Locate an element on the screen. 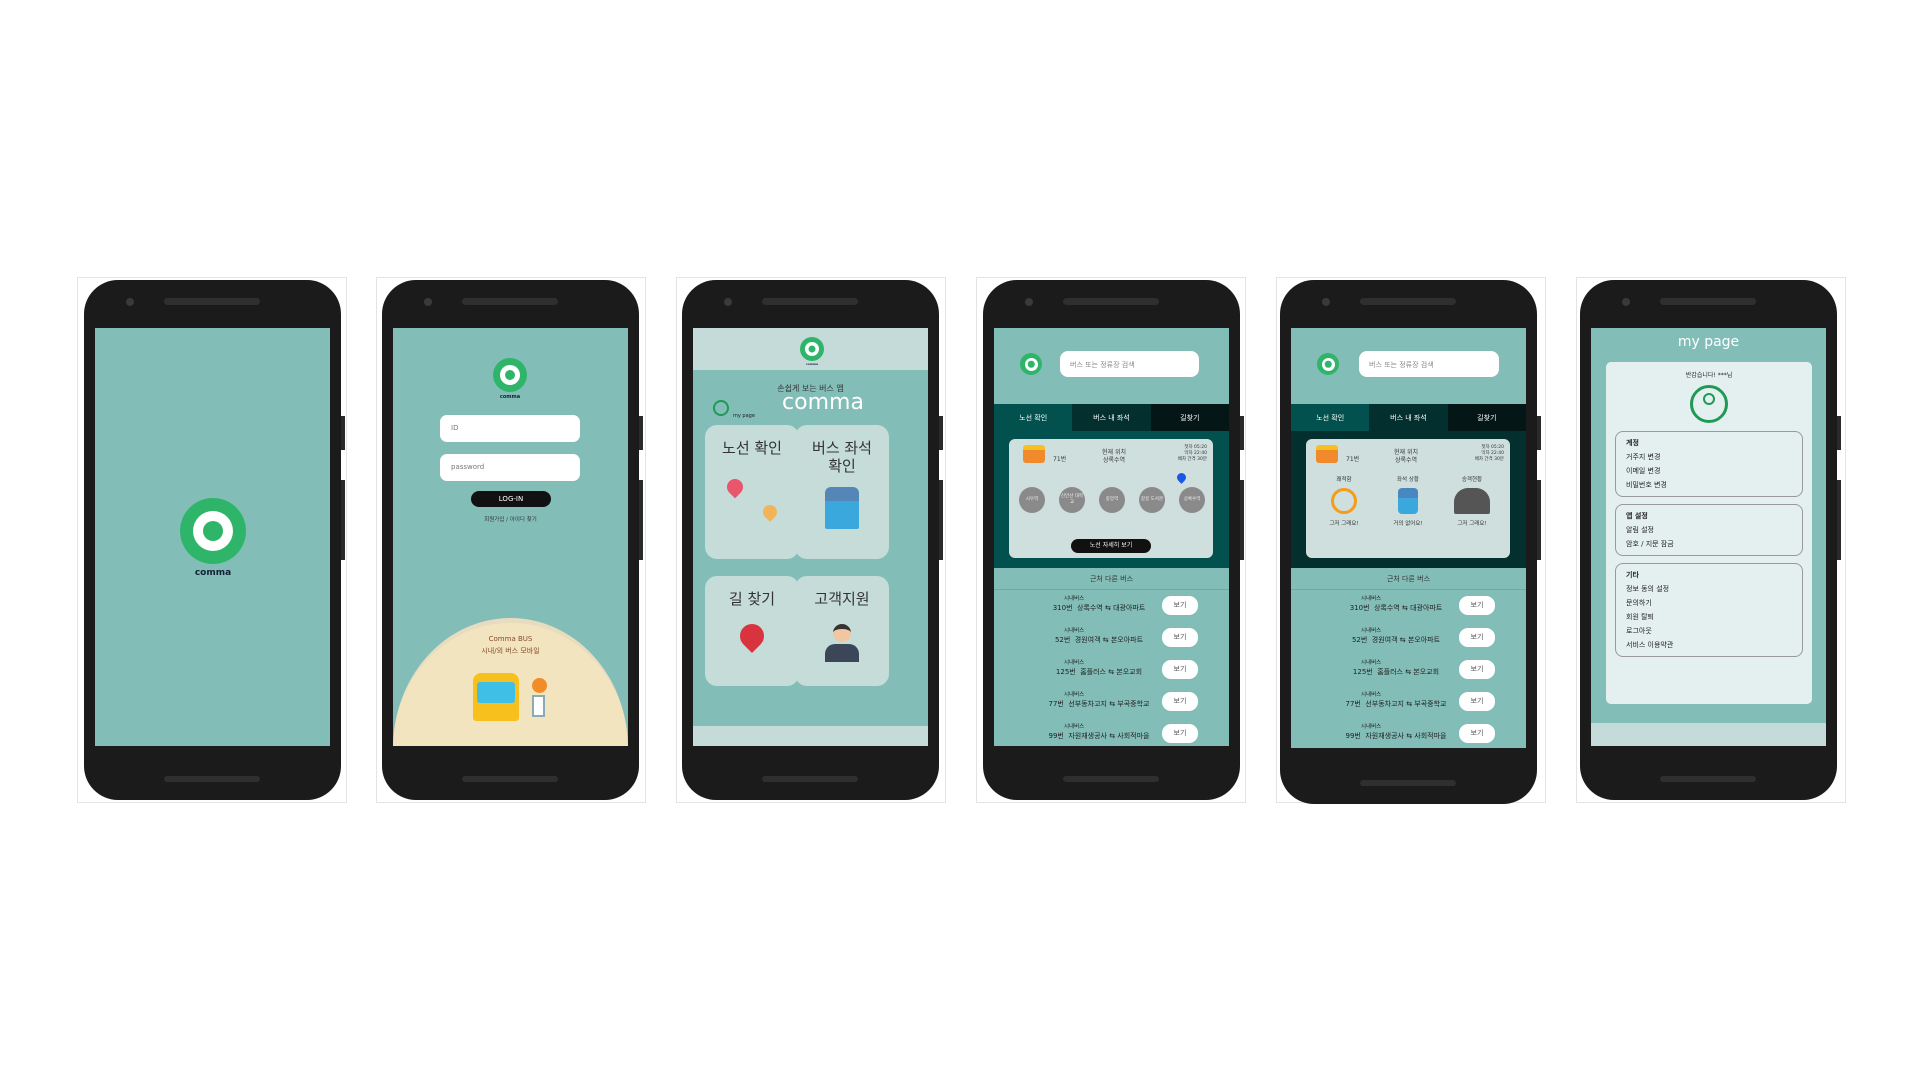 The width and height of the screenshot is (1920, 1080). settings-item: 거주지 변경 is located at coordinates (1709, 457).